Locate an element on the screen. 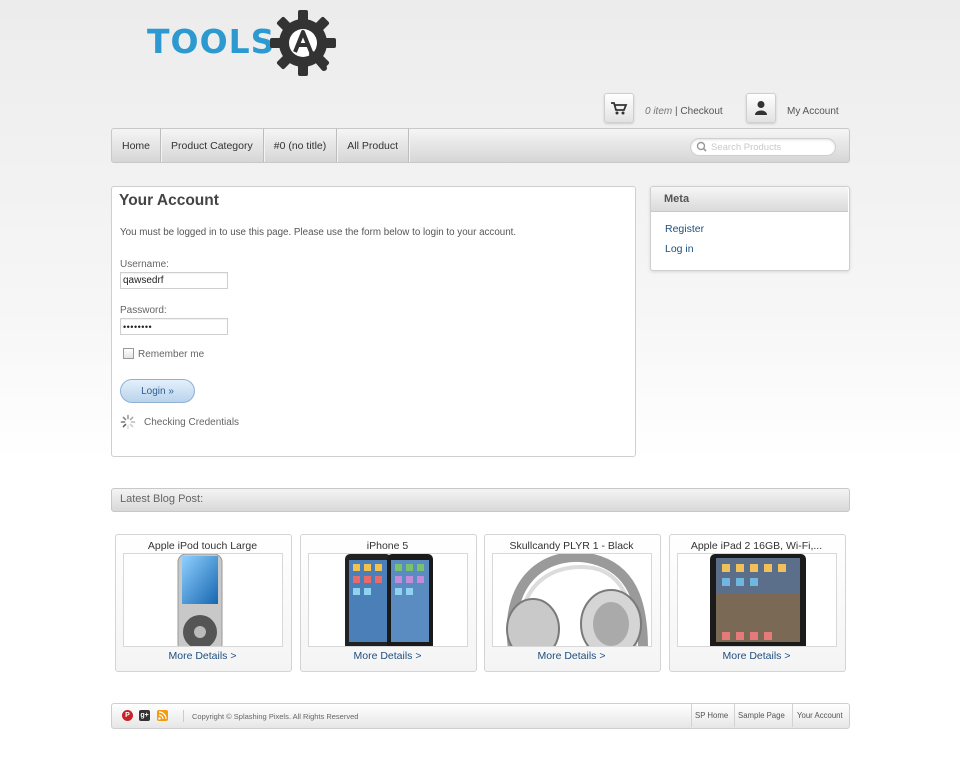  nav-item-home: Home is located at coordinates (137, 145).